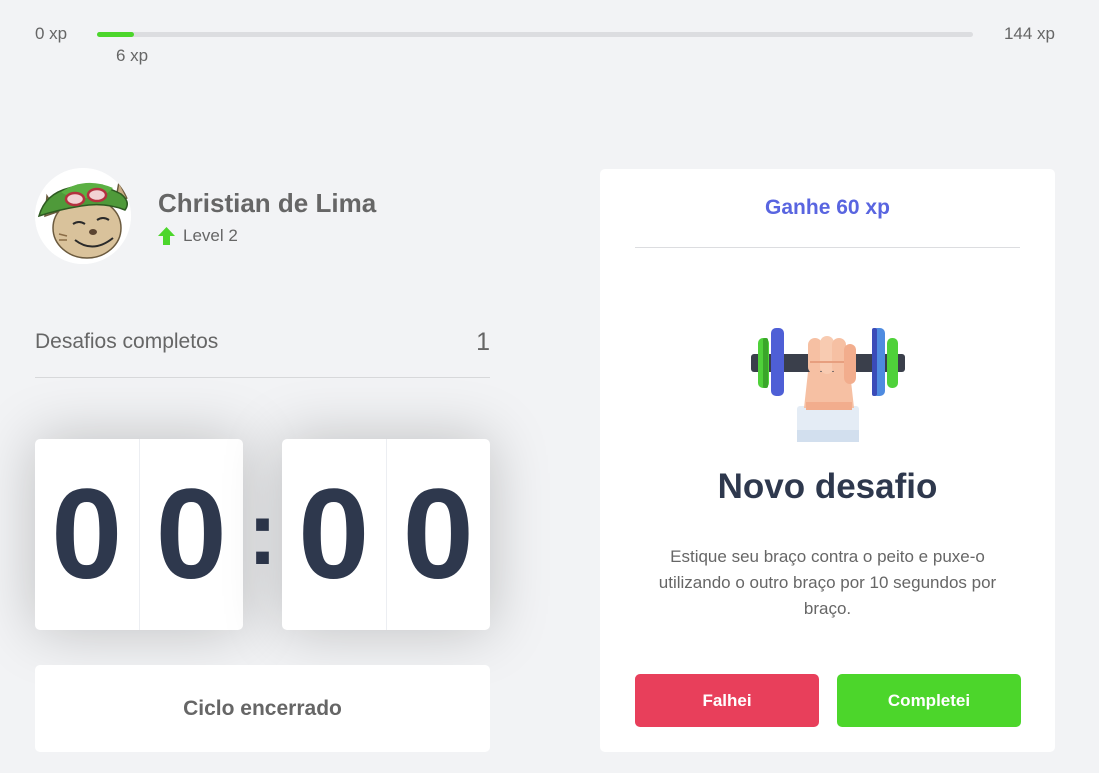  Describe the element at coordinates (334, 534) in the screenshot. I see `seconds-tens-digit: 0` at that location.